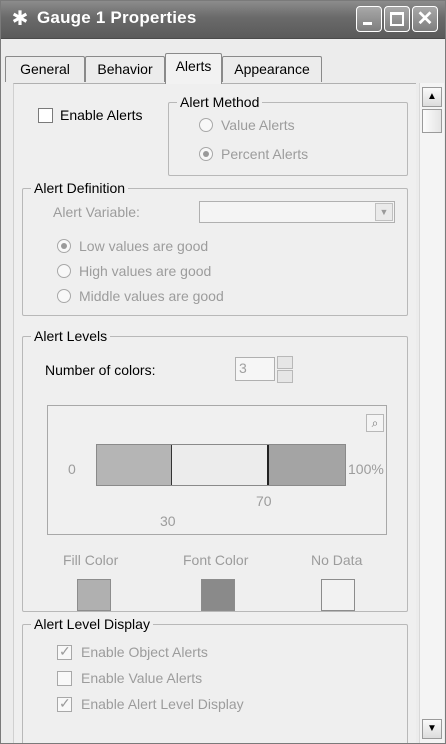 This screenshot has height=744, width=446. What do you see at coordinates (134, 465) in the screenshot?
I see `range-segment-low` at bounding box center [134, 465].